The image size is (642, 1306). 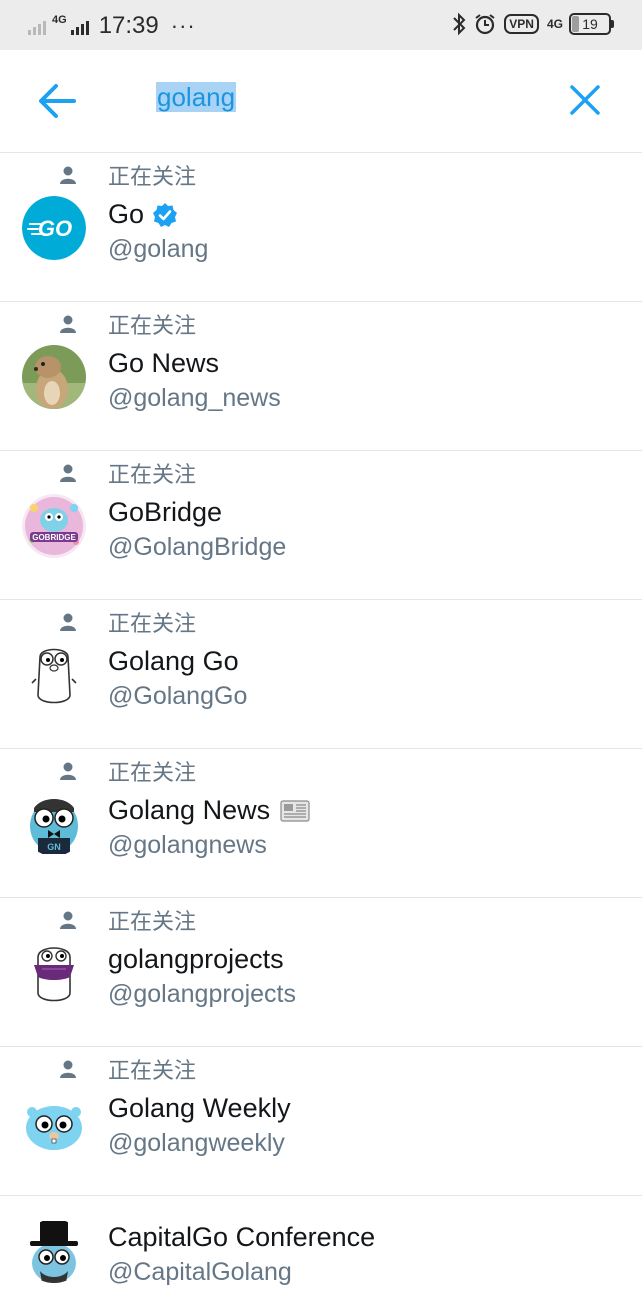 I want to click on username-handle: @golangweekly, so click(x=196, y=1143).